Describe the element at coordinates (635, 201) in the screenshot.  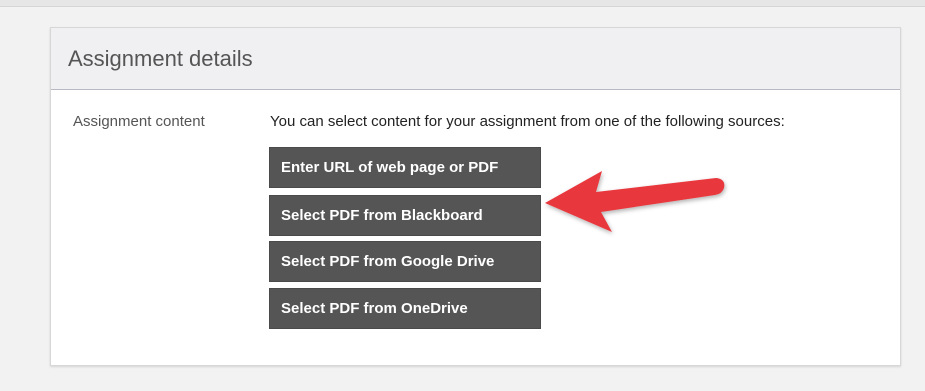
I see `red-arrow-icon` at that location.